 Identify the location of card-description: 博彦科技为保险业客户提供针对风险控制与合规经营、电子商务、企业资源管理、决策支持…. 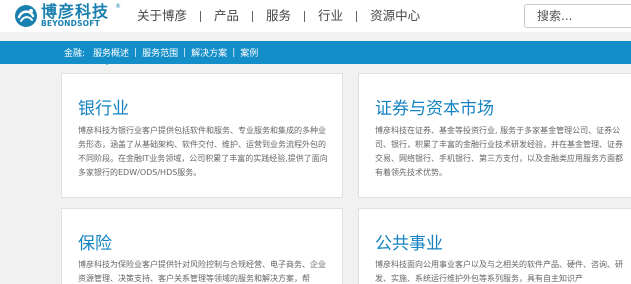
(202, 271).